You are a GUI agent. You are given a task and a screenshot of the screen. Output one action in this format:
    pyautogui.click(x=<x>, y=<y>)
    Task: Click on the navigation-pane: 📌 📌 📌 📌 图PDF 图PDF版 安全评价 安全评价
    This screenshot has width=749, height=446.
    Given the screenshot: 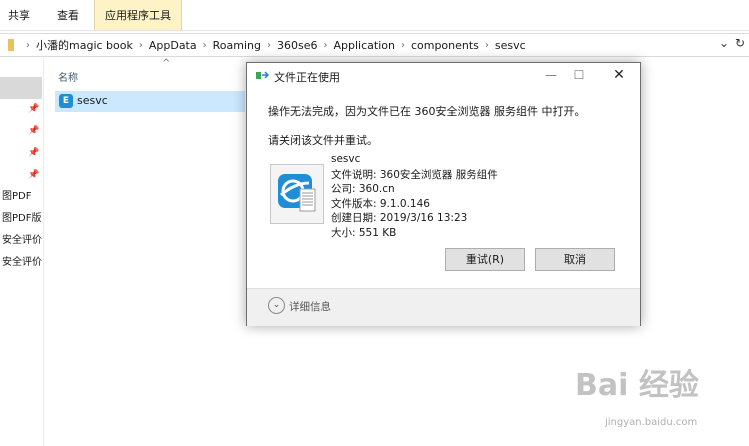 What is the action you would take?
    pyautogui.click(x=22, y=252)
    